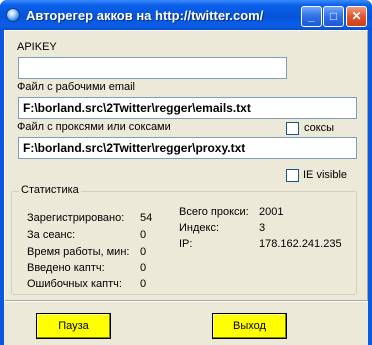 The height and width of the screenshot is (345, 372). Describe the element at coordinates (73, 326) in the screenshot. I see `pause-button: Пауза` at that location.